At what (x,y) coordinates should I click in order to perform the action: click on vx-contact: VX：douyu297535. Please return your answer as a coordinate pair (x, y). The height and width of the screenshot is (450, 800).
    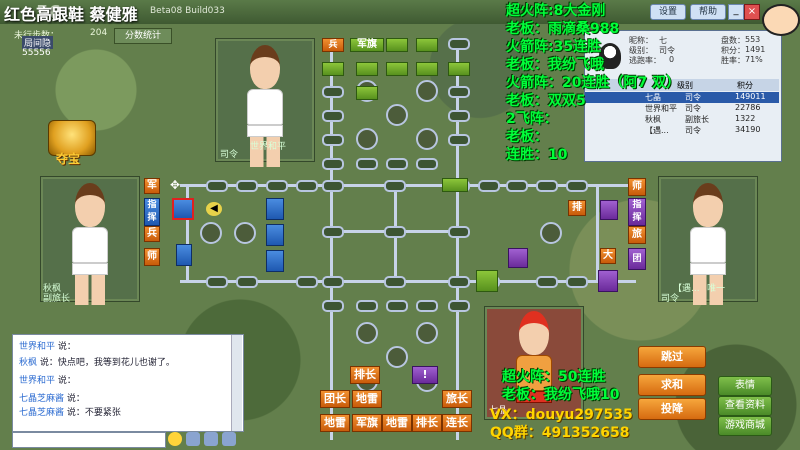
    Looking at the image, I should click on (561, 415).